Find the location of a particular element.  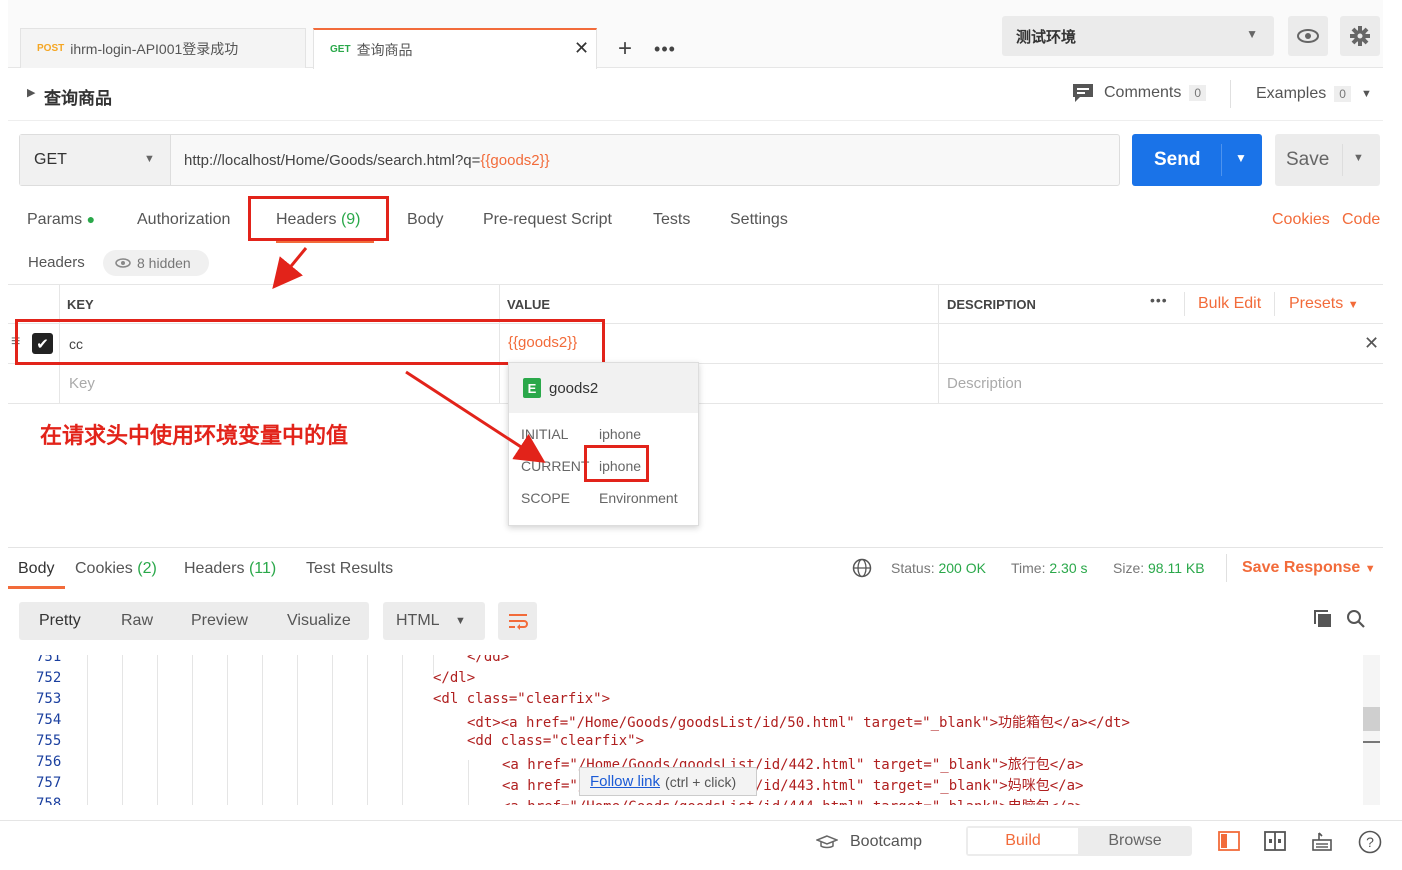

line-number: 755 is located at coordinates (49, 741).